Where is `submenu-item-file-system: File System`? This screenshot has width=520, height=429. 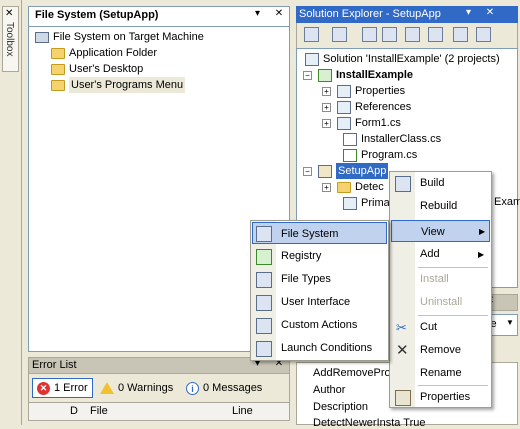 submenu-item-file-system: File System is located at coordinates (319, 233).